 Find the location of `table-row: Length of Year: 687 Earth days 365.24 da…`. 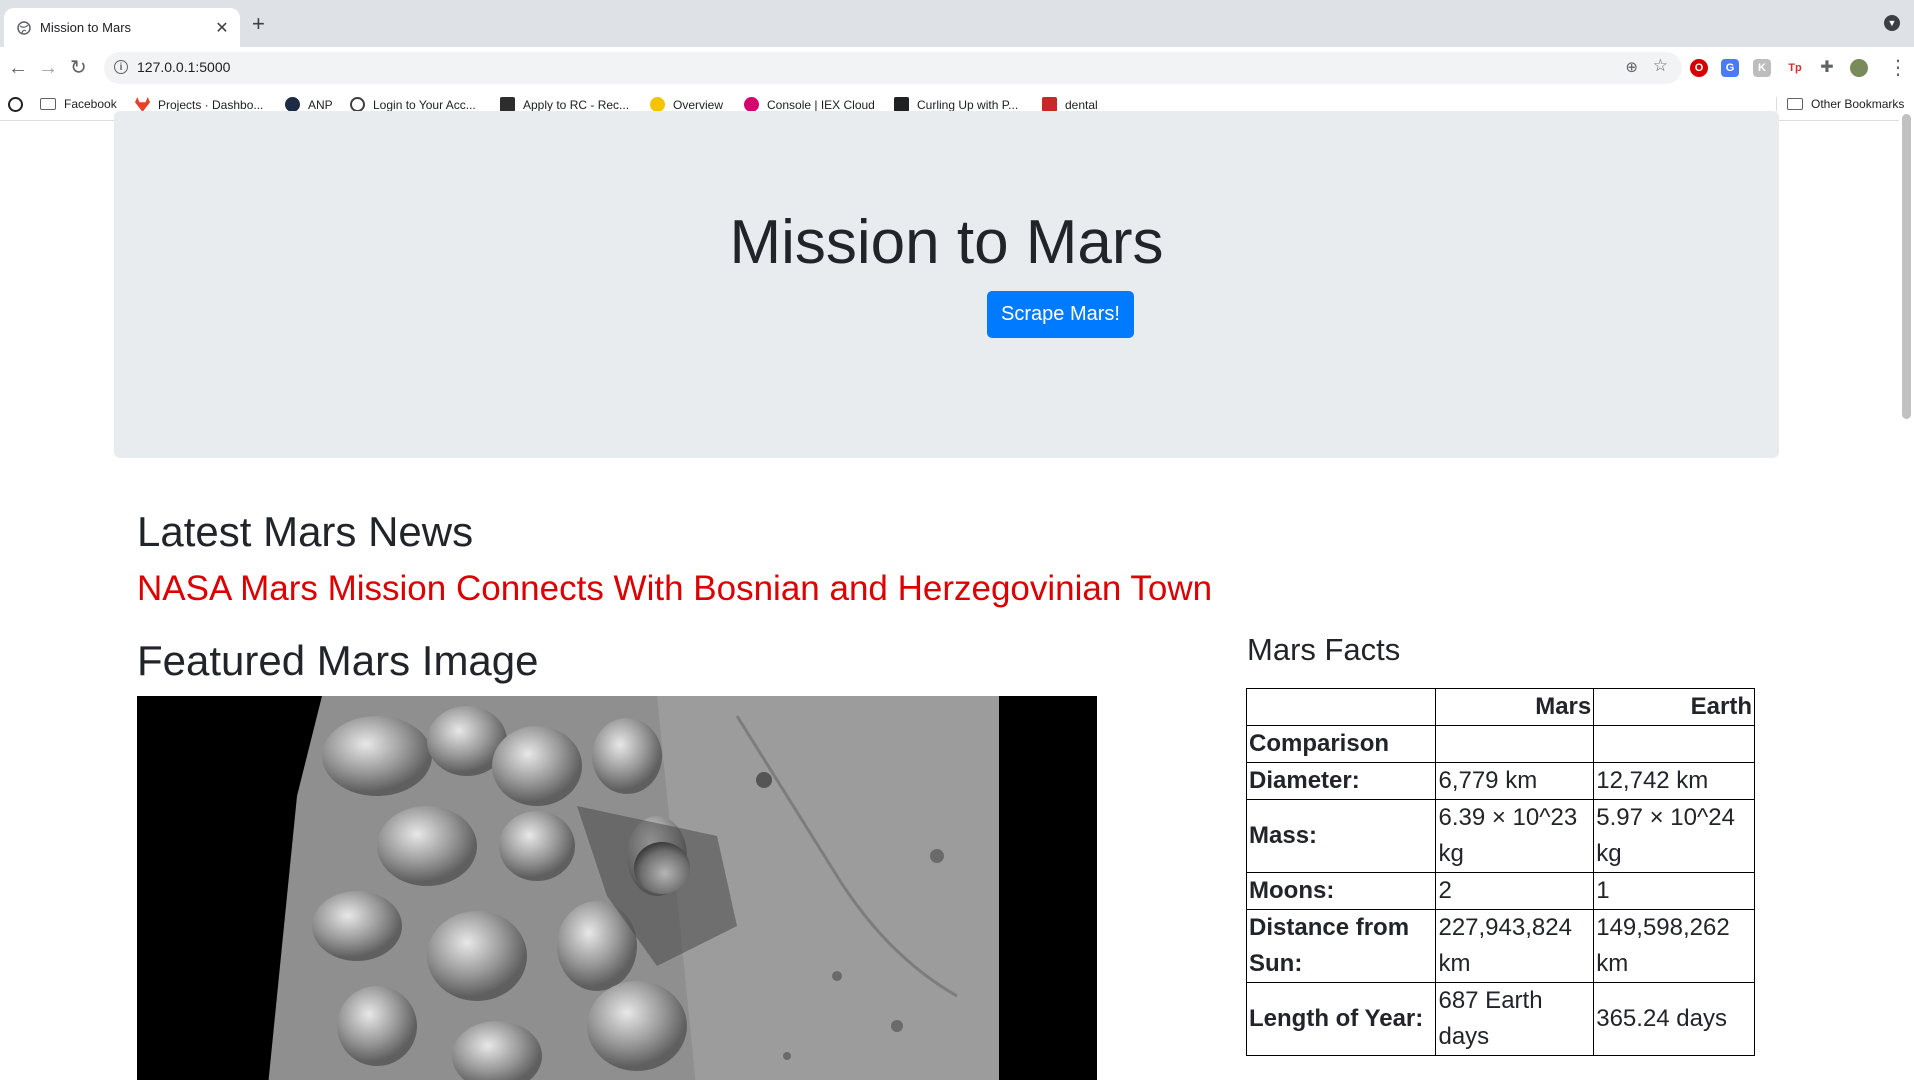

table-row: Length of Year: 687 Earth days 365.24 da… is located at coordinates (1500, 1019).